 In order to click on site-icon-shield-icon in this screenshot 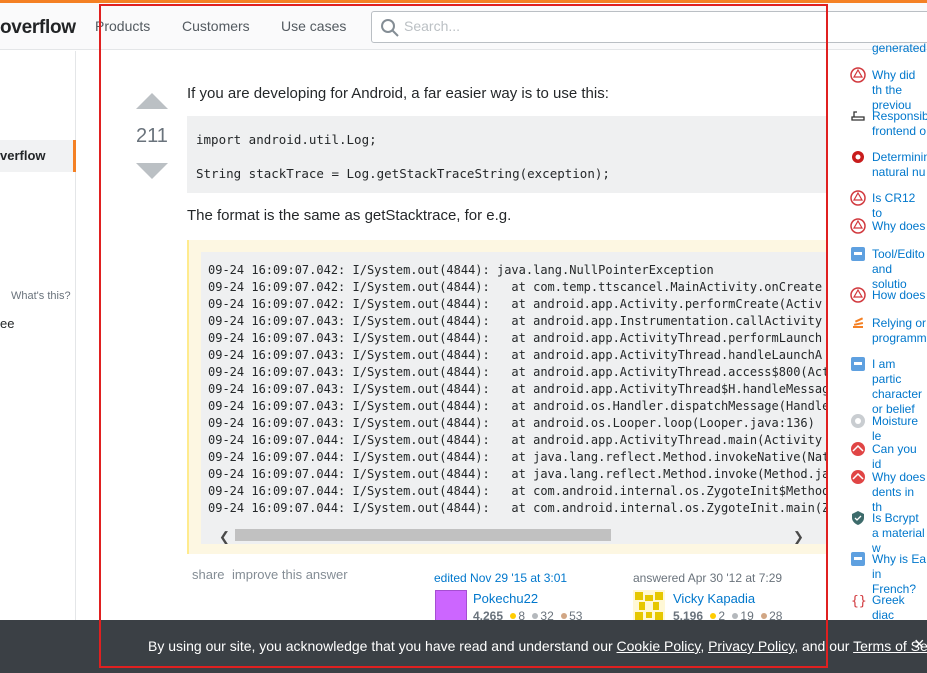, I will do `click(858, 518)`.